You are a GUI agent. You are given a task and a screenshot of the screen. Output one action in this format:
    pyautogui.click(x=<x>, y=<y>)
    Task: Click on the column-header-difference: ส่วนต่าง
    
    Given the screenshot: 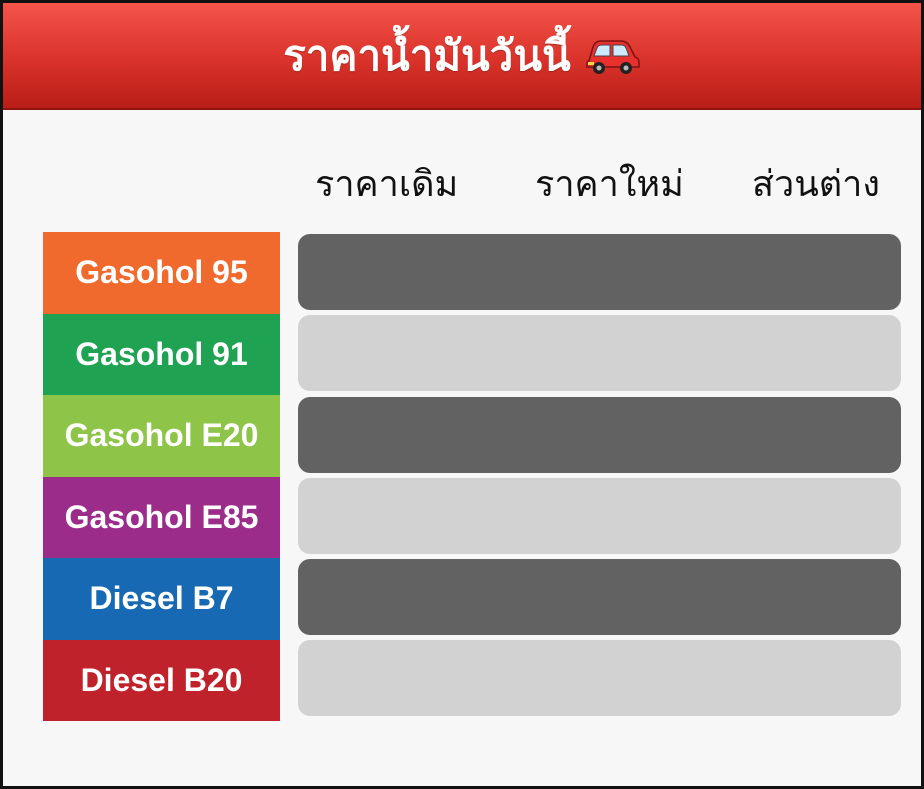 What is the action you would take?
    pyautogui.click(x=816, y=184)
    